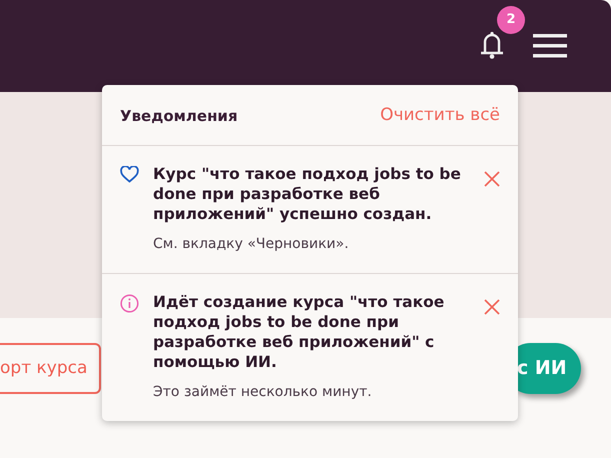 The image size is (611, 458). Describe the element at coordinates (129, 303) in the screenshot. I see `info-icon` at that location.